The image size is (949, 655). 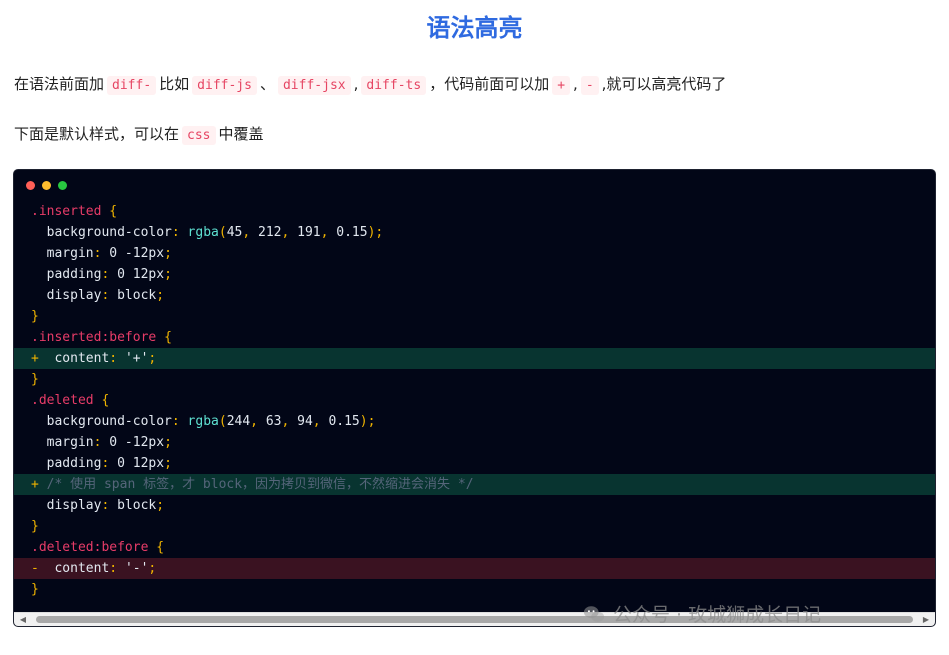 I want to click on para1-text-5: ，代码前面可以加, so click(x=489, y=84).